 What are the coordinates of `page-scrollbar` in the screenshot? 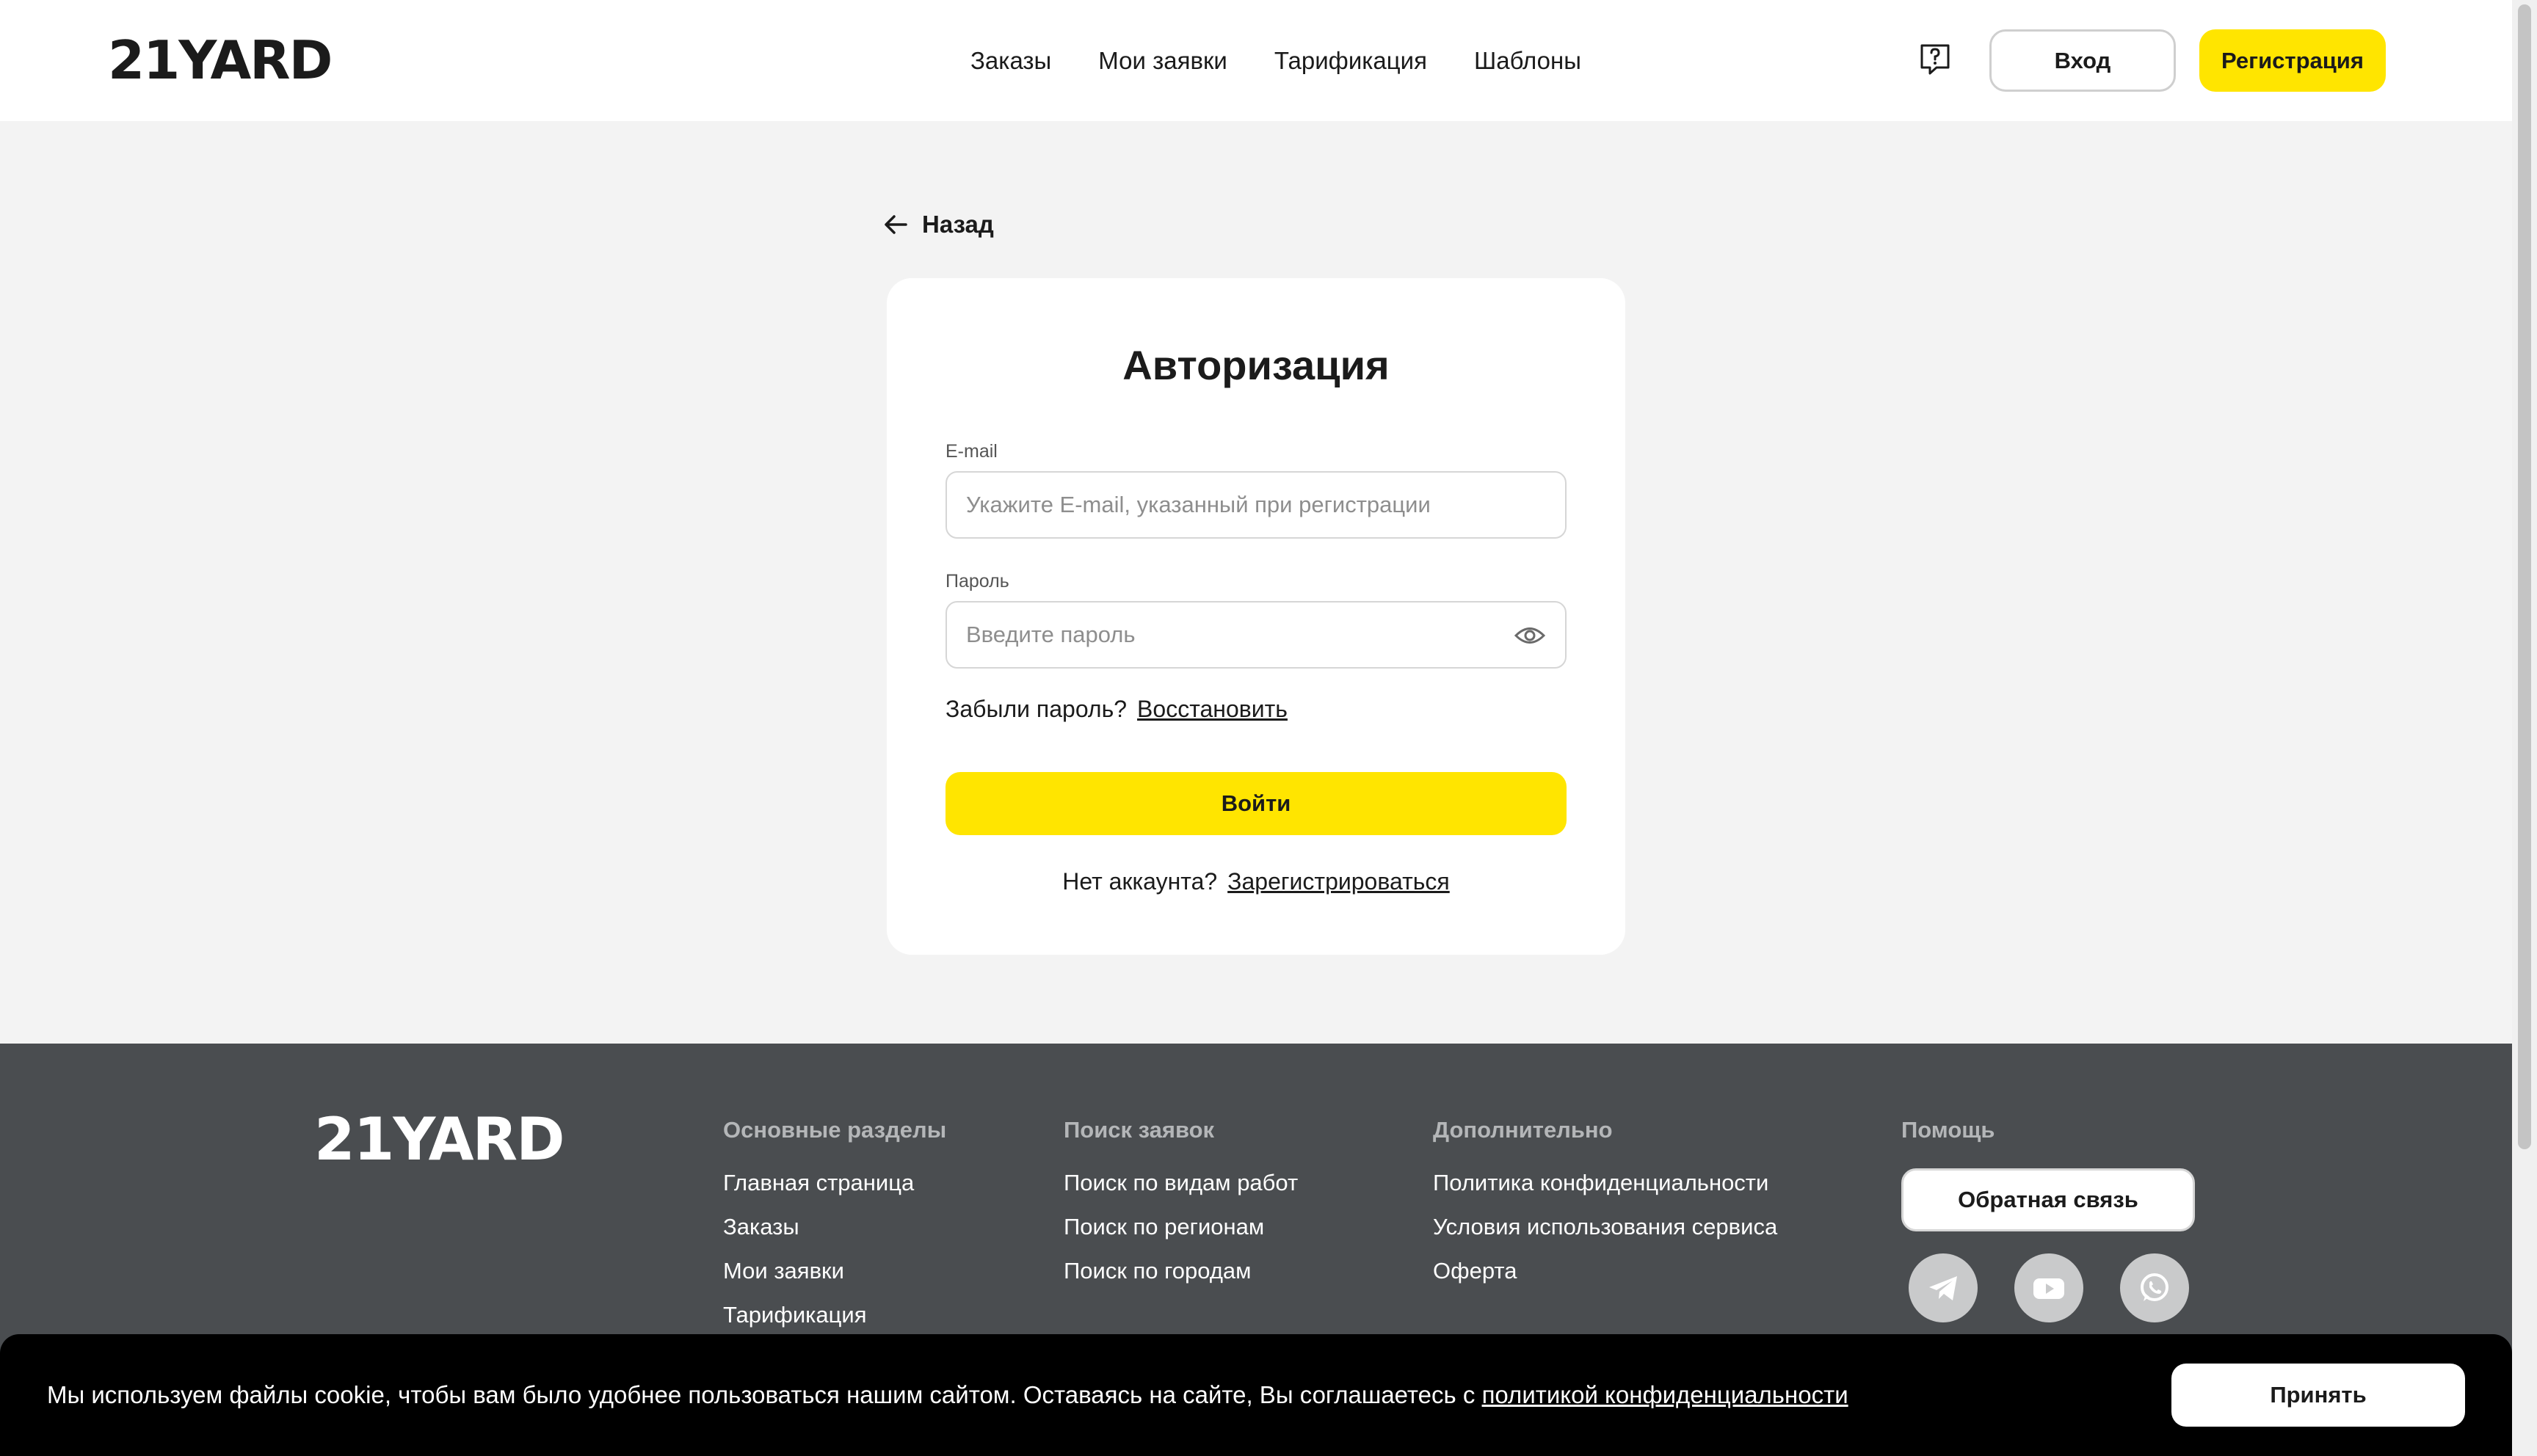 It's located at (2524, 728).